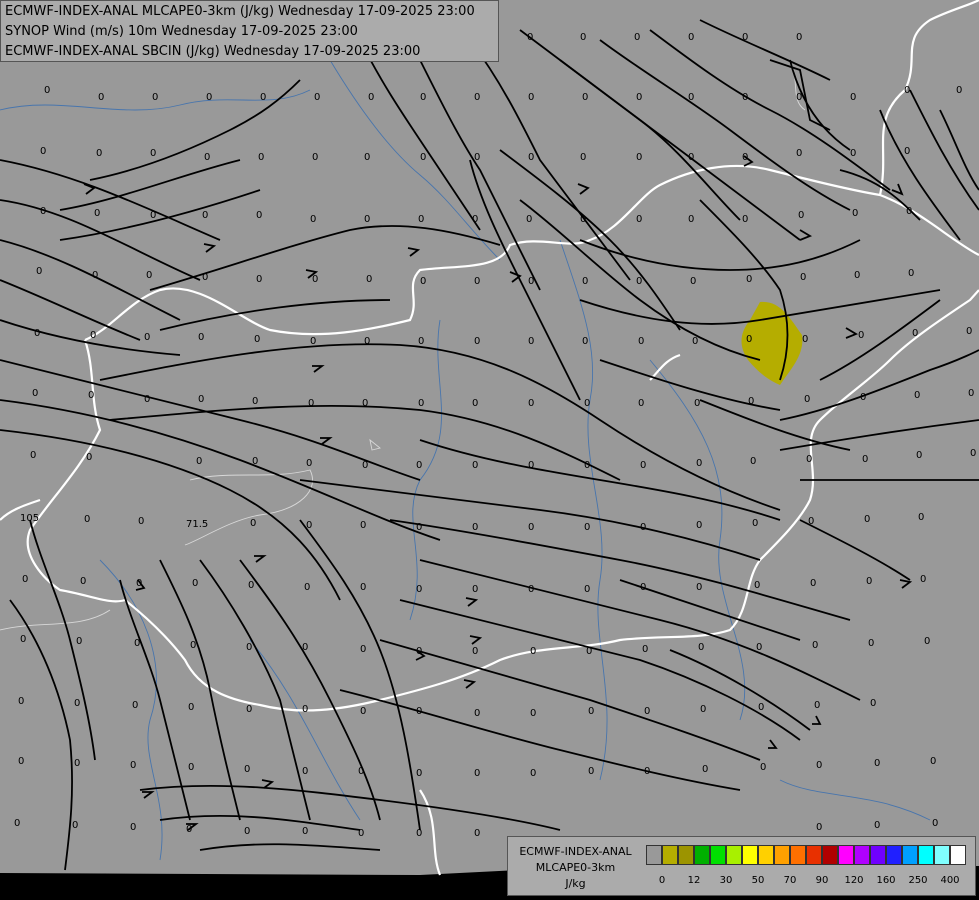 Image resolution: width=979 pixels, height=900 pixels. I want to click on legend-title-source: ECMWF-INDEX-ANAL, so click(575, 851).